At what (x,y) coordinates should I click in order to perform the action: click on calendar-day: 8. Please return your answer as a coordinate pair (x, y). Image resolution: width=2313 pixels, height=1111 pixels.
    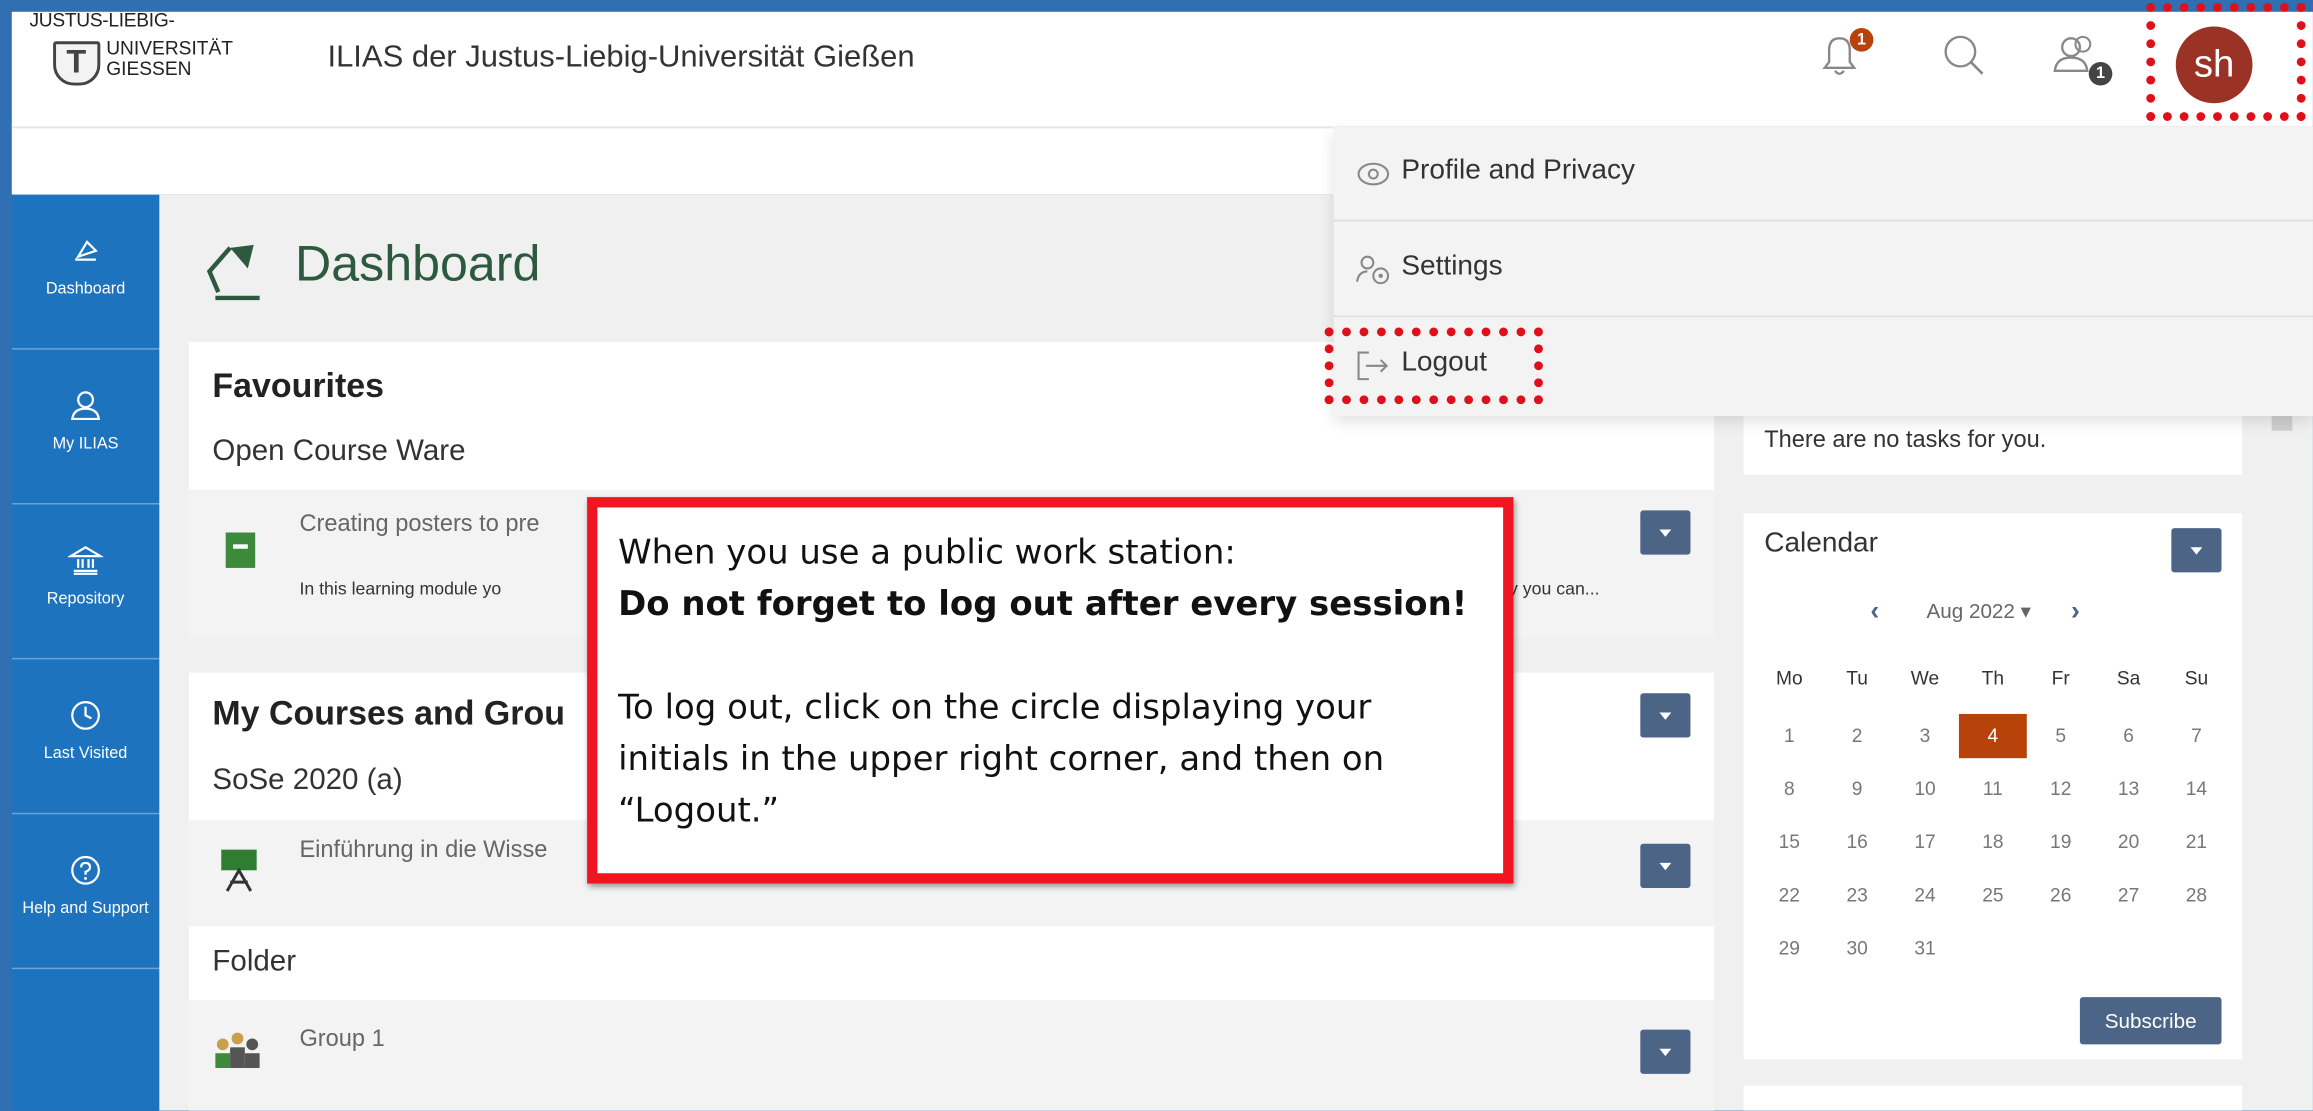
    Looking at the image, I should click on (1789, 789).